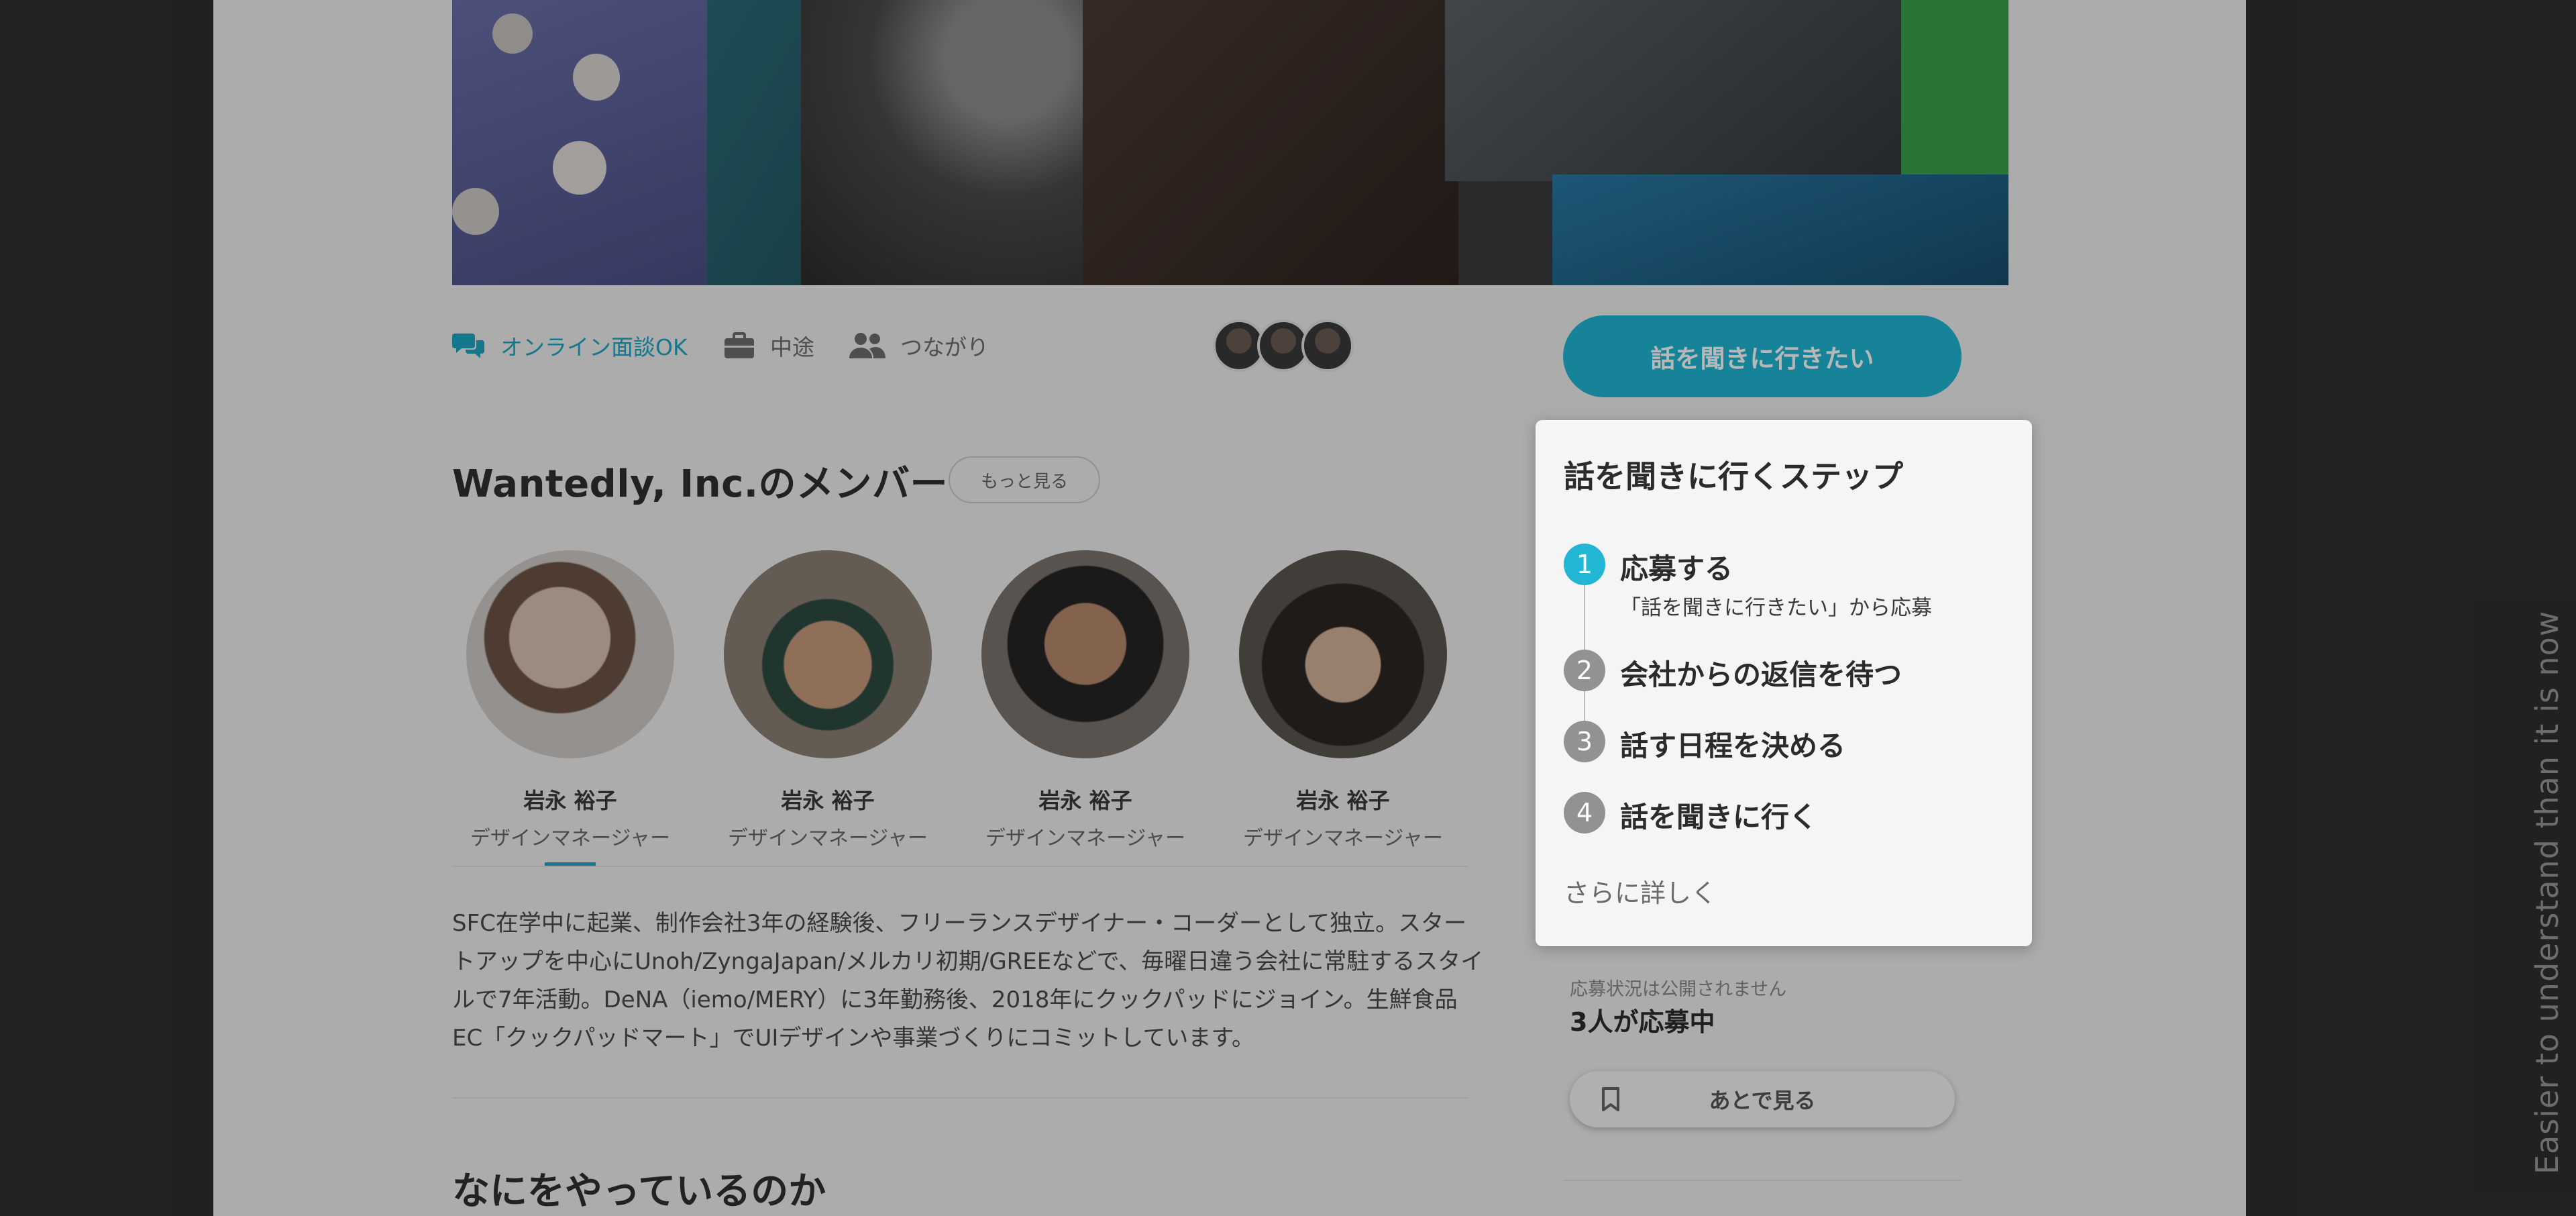  I want to click on step-label-3: 話す日程を決める, so click(1733, 745).